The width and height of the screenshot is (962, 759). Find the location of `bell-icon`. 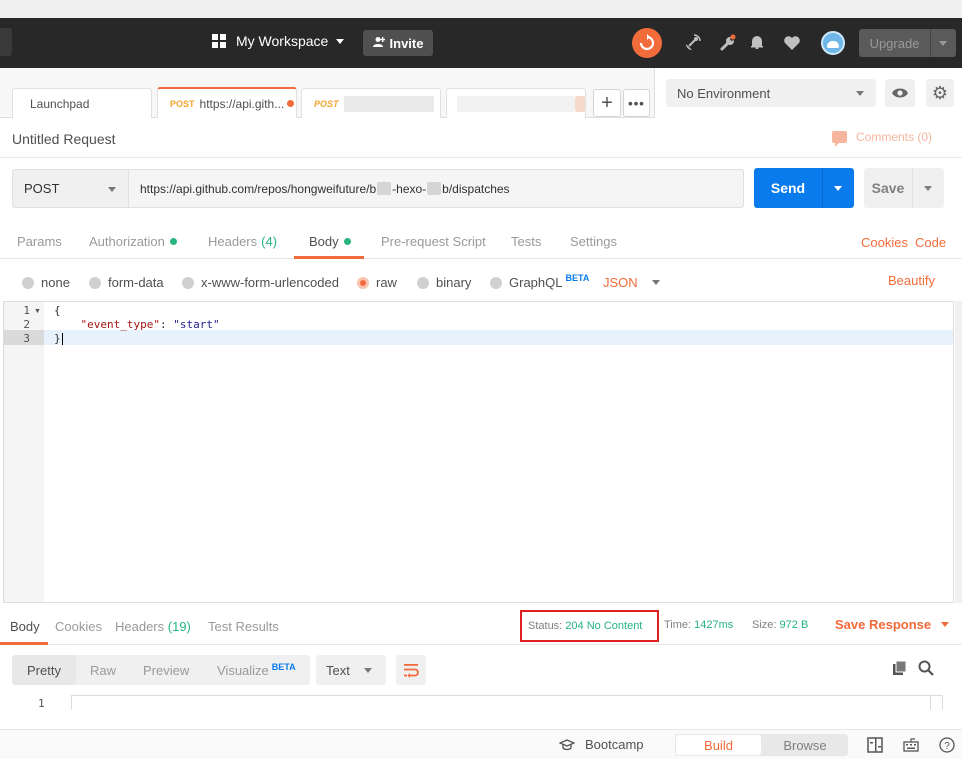

bell-icon is located at coordinates (757, 42).